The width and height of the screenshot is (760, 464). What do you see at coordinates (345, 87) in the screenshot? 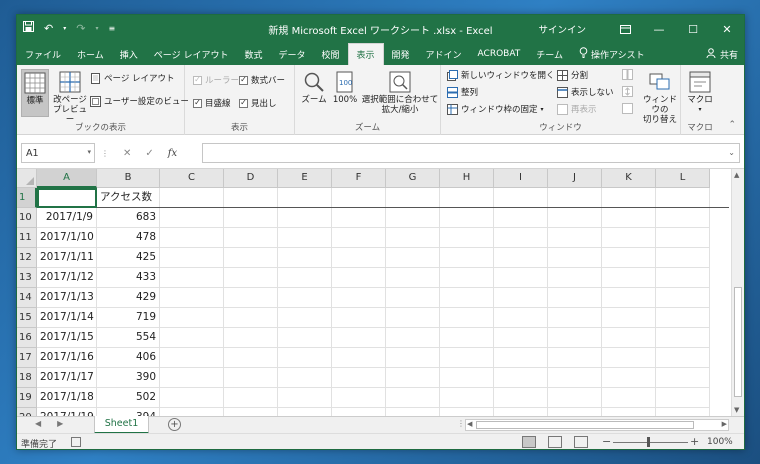
I see `zoom-100-button: 100 100%` at bounding box center [345, 87].